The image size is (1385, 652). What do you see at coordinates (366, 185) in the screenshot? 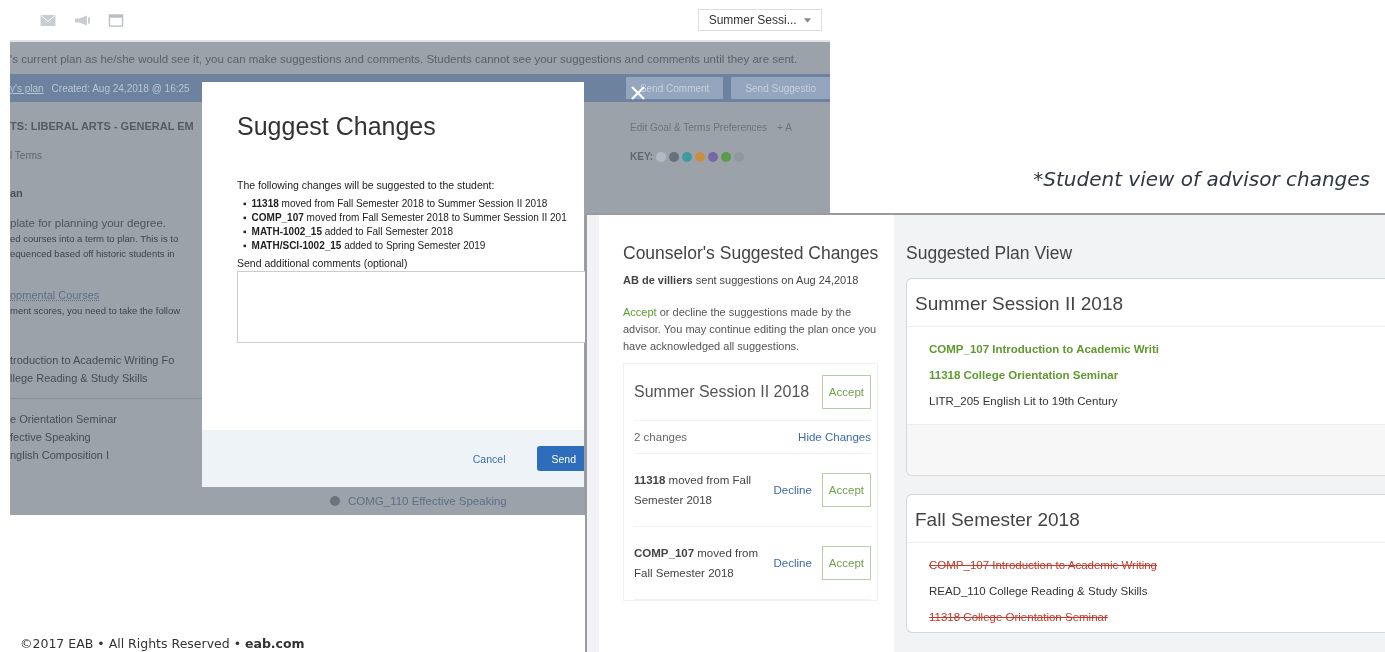
I see `dialog-intro: The following changes will be suggested to the student:` at bounding box center [366, 185].